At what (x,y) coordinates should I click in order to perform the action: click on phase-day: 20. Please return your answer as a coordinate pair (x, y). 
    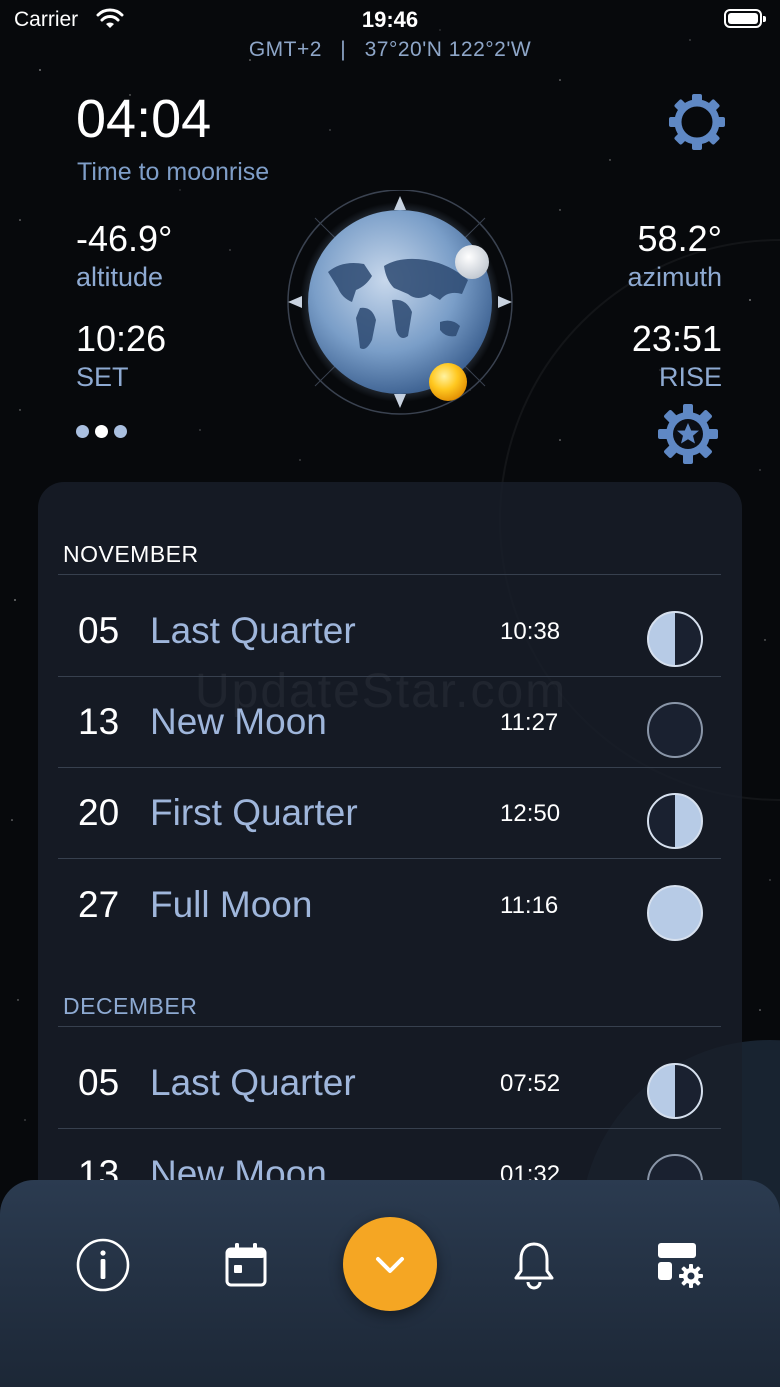
    Looking at the image, I should click on (99, 812).